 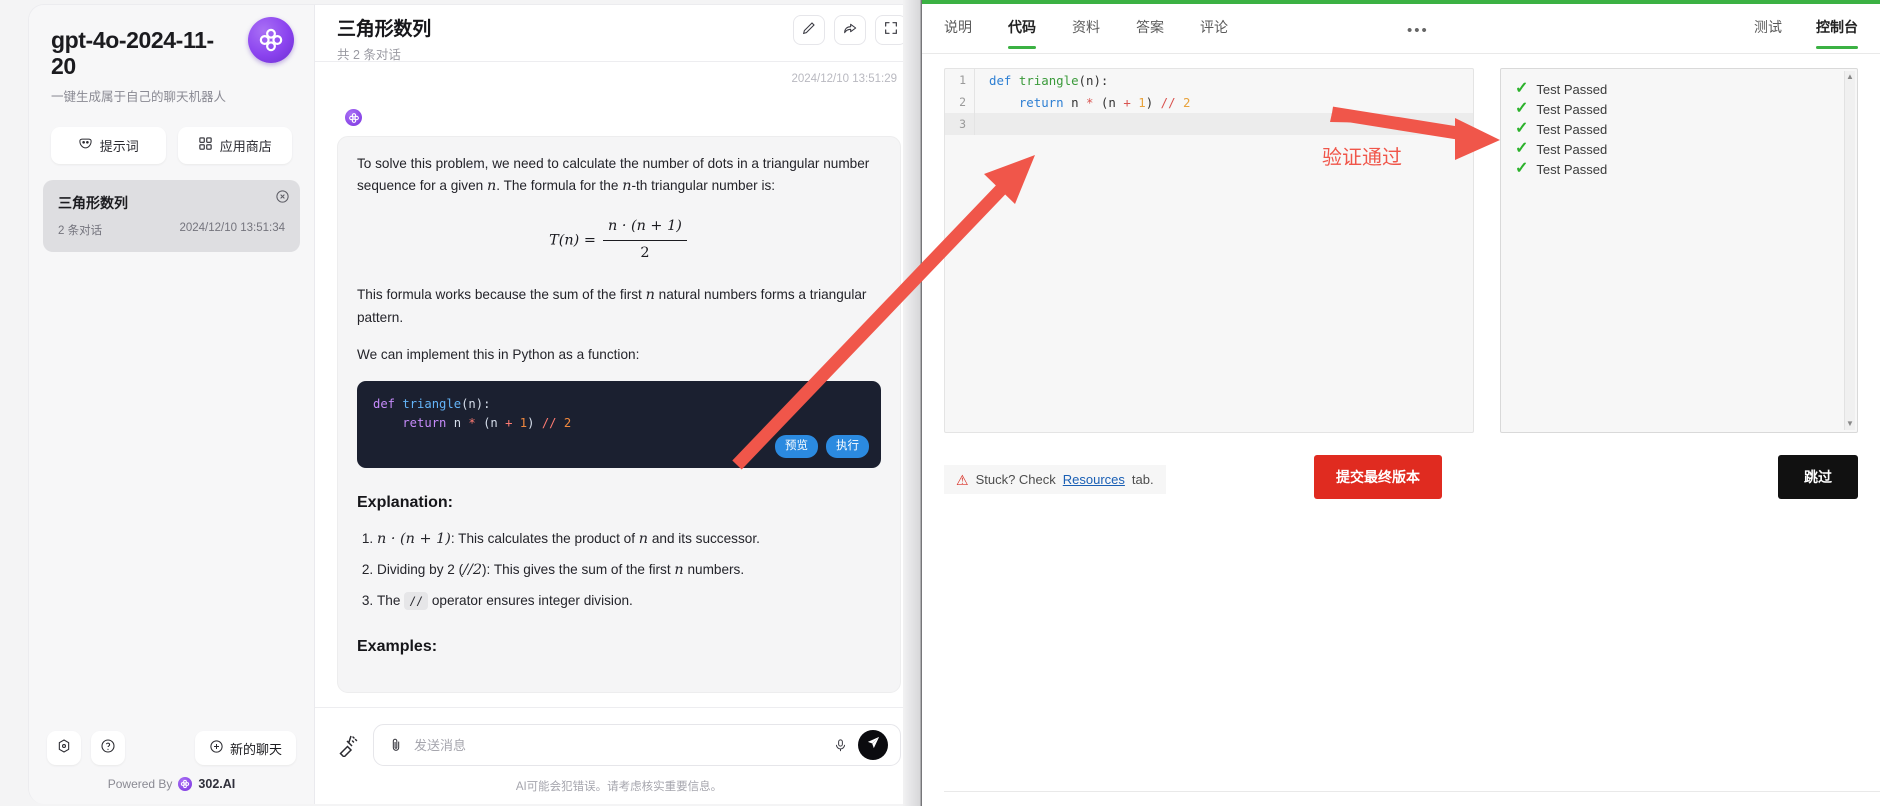 I want to click on code-kw-return: return, so click(x=410, y=422).